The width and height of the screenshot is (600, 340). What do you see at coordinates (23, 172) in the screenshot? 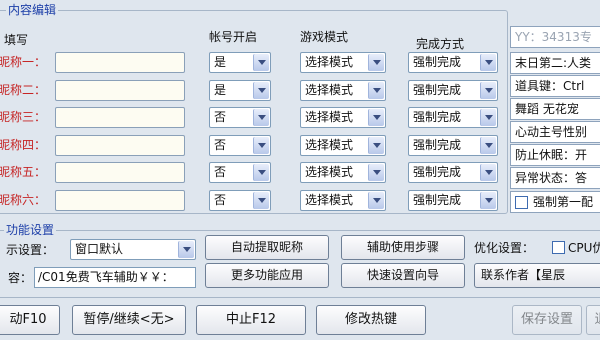
I see `nickname-label: 昵称五：` at bounding box center [23, 172].